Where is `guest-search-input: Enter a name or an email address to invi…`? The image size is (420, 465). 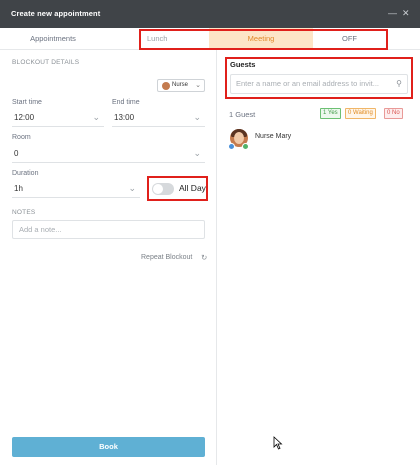
guest-search-input: Enter a name or an email address to invi… is located at coordinates (319, 84).